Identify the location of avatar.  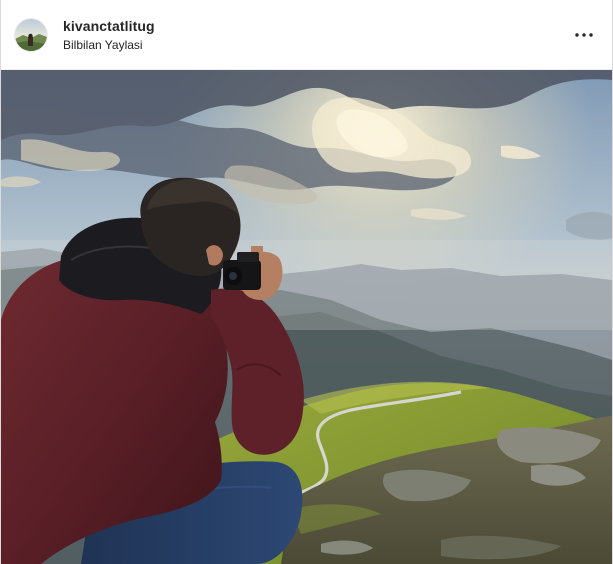
(31, 35).